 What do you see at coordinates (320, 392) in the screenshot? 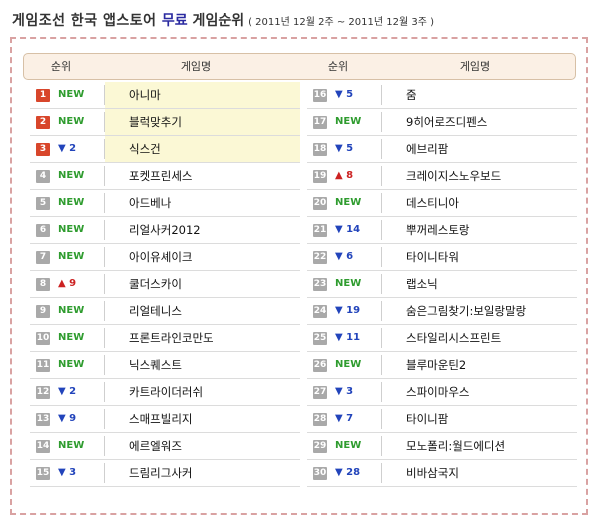
I see `rank-badge: 27` at bounding box center [320, 392].